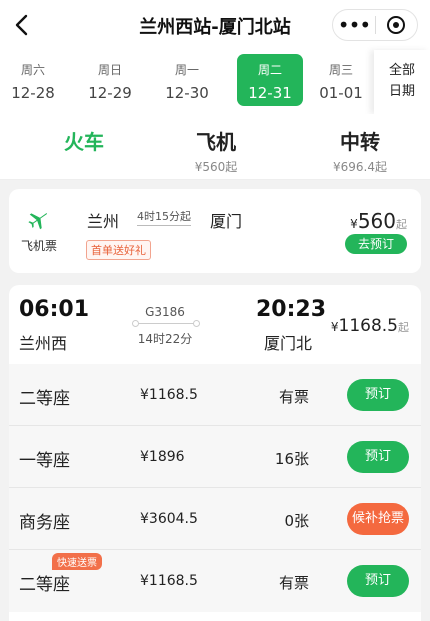 This screenshot has width=430, height=621. I want to click on seat-row: 商务座 ¥3604.5 0张 候补抢票, so click(215, 519).